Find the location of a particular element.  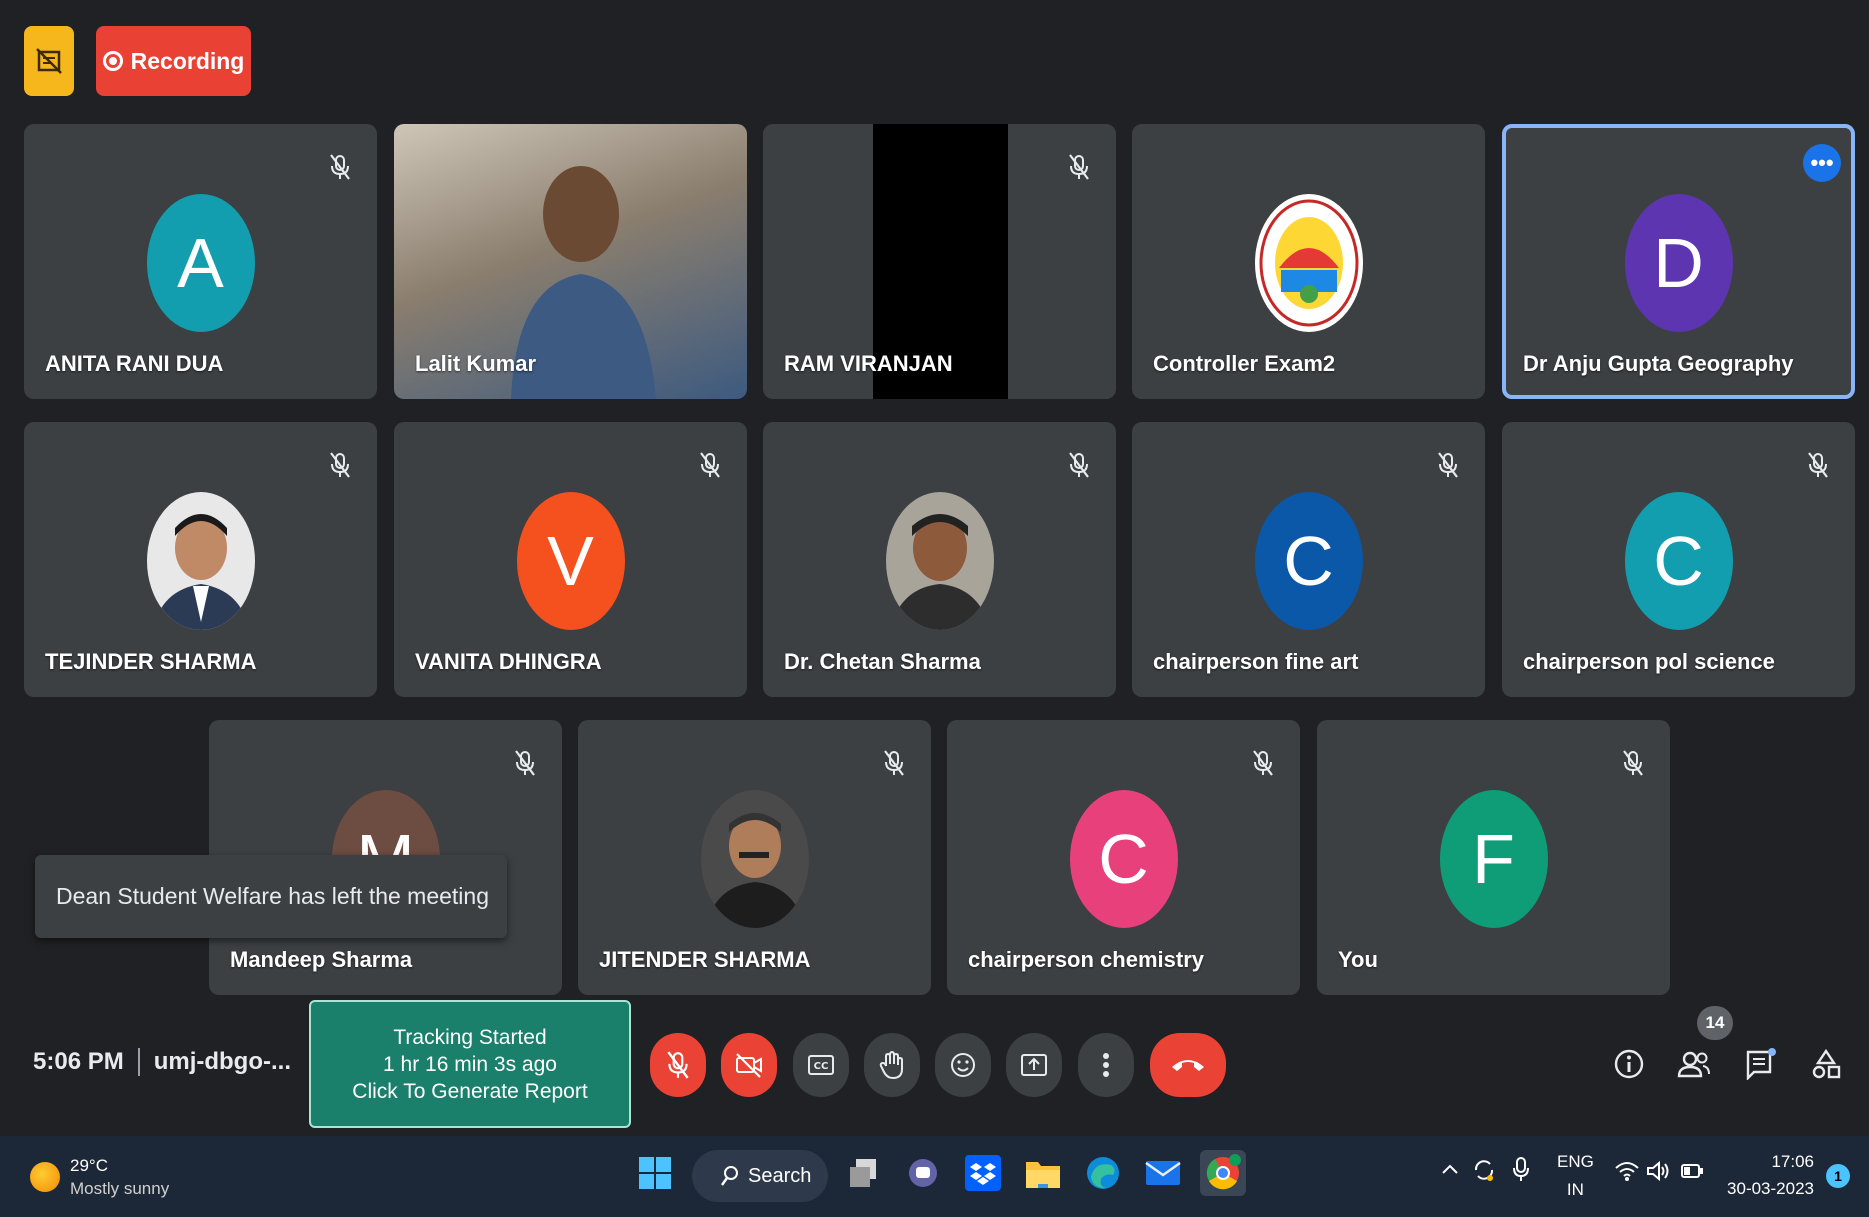

participant-tile: Dr. Chetan Sharma is located at coordinates (939, 559).